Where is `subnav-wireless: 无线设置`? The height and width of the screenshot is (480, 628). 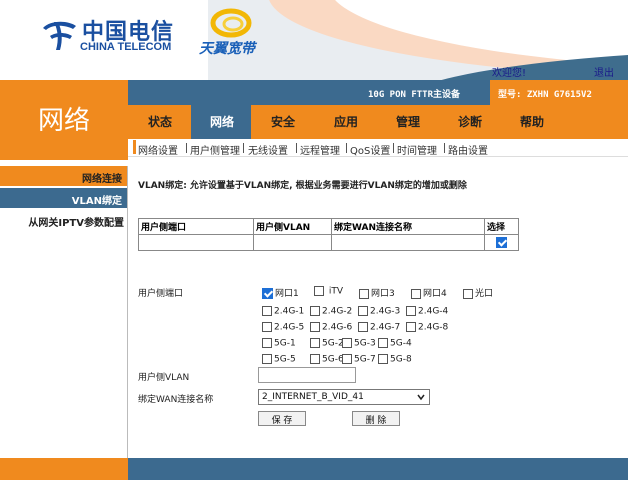
subnav-wireless: 无线设置 is located at coordinates (268, 149).